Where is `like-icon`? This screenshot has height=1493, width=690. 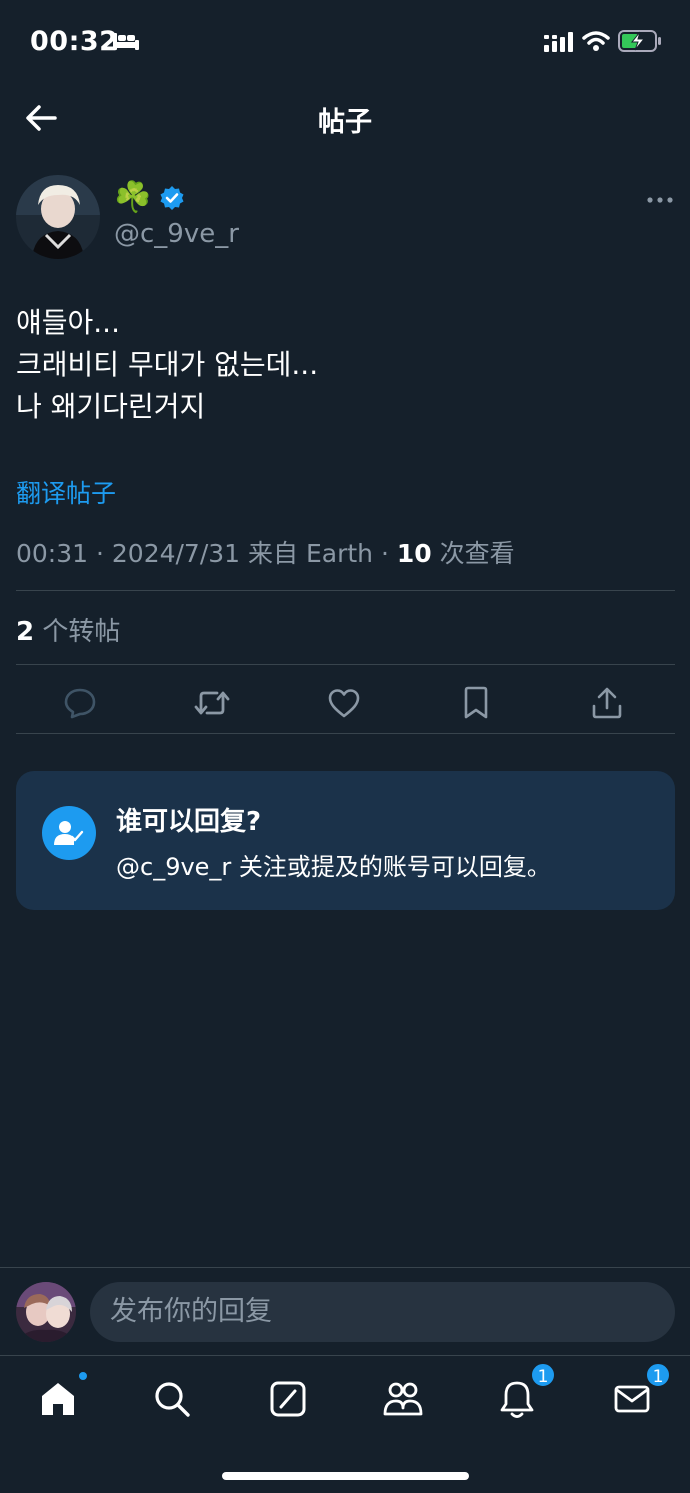 like-icon is located at coordinates (344, 703).